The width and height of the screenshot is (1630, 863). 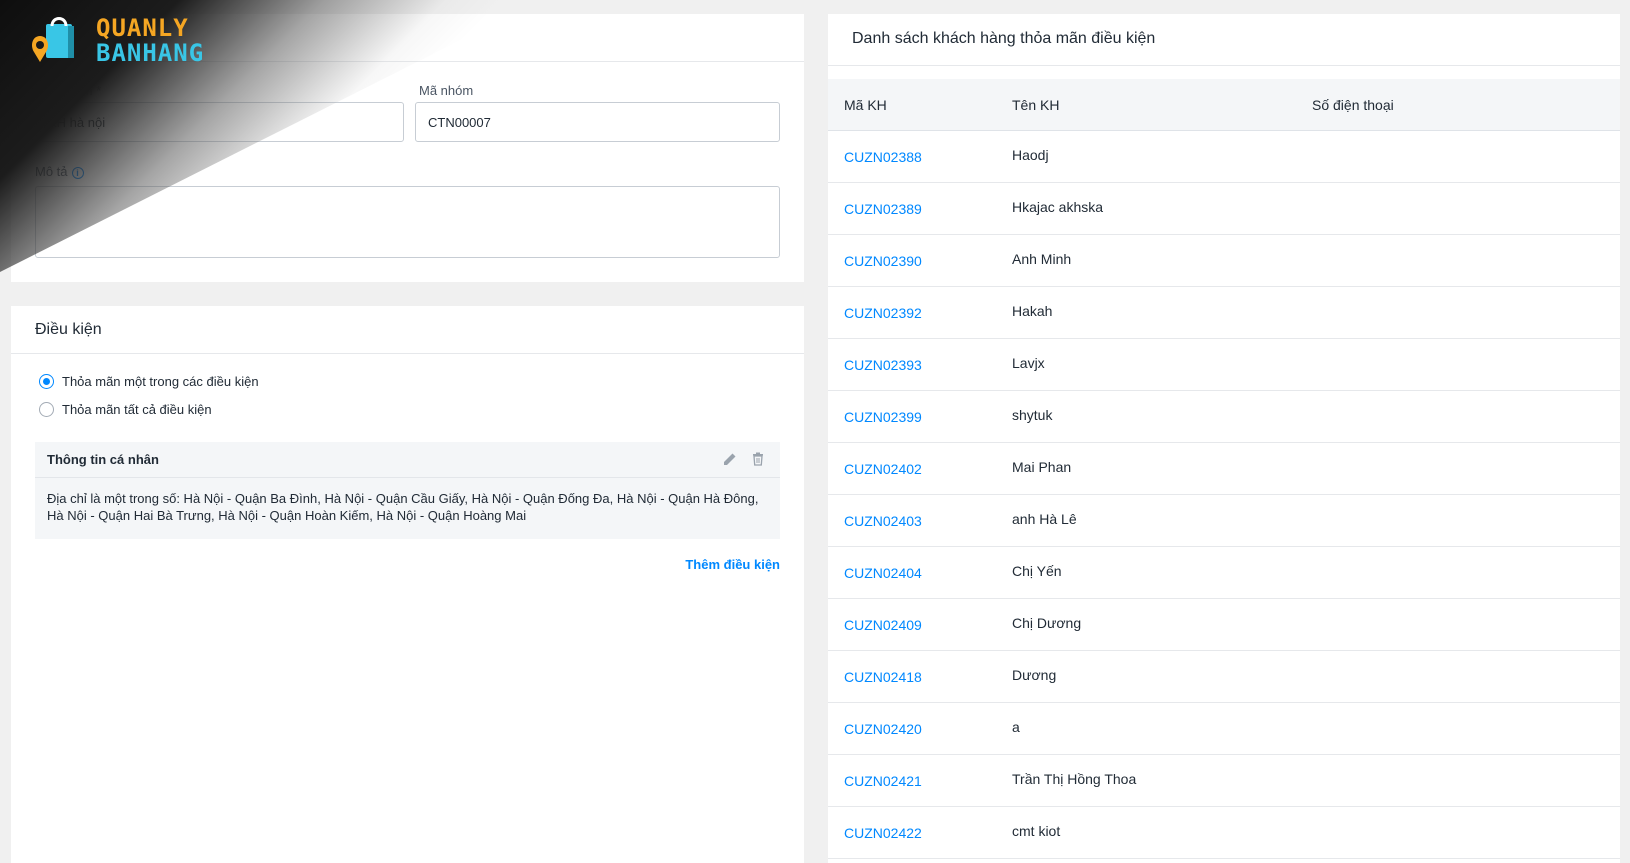 What do you see at coordinates (103, 459) in the screenshot?
I see `condition-block-title: Thông tin cá nhân` at bounding box center [103, 459].